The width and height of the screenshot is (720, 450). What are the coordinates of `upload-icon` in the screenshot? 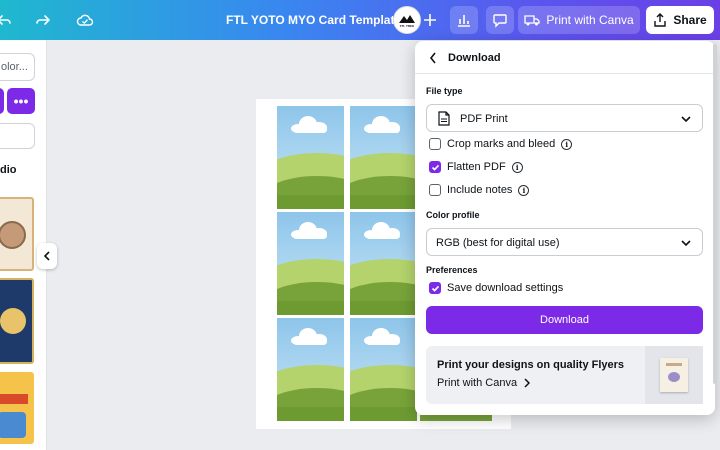 It's located at (660, 20).